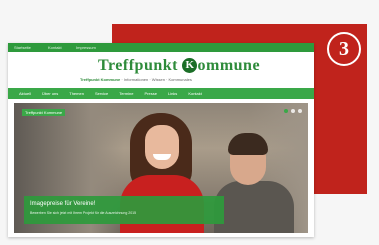 The image size is (379, 245). Describe the element at coordinates (179, 66) in the screenshot. I see `site-logo: Treffpunkt Kommune` at that location.